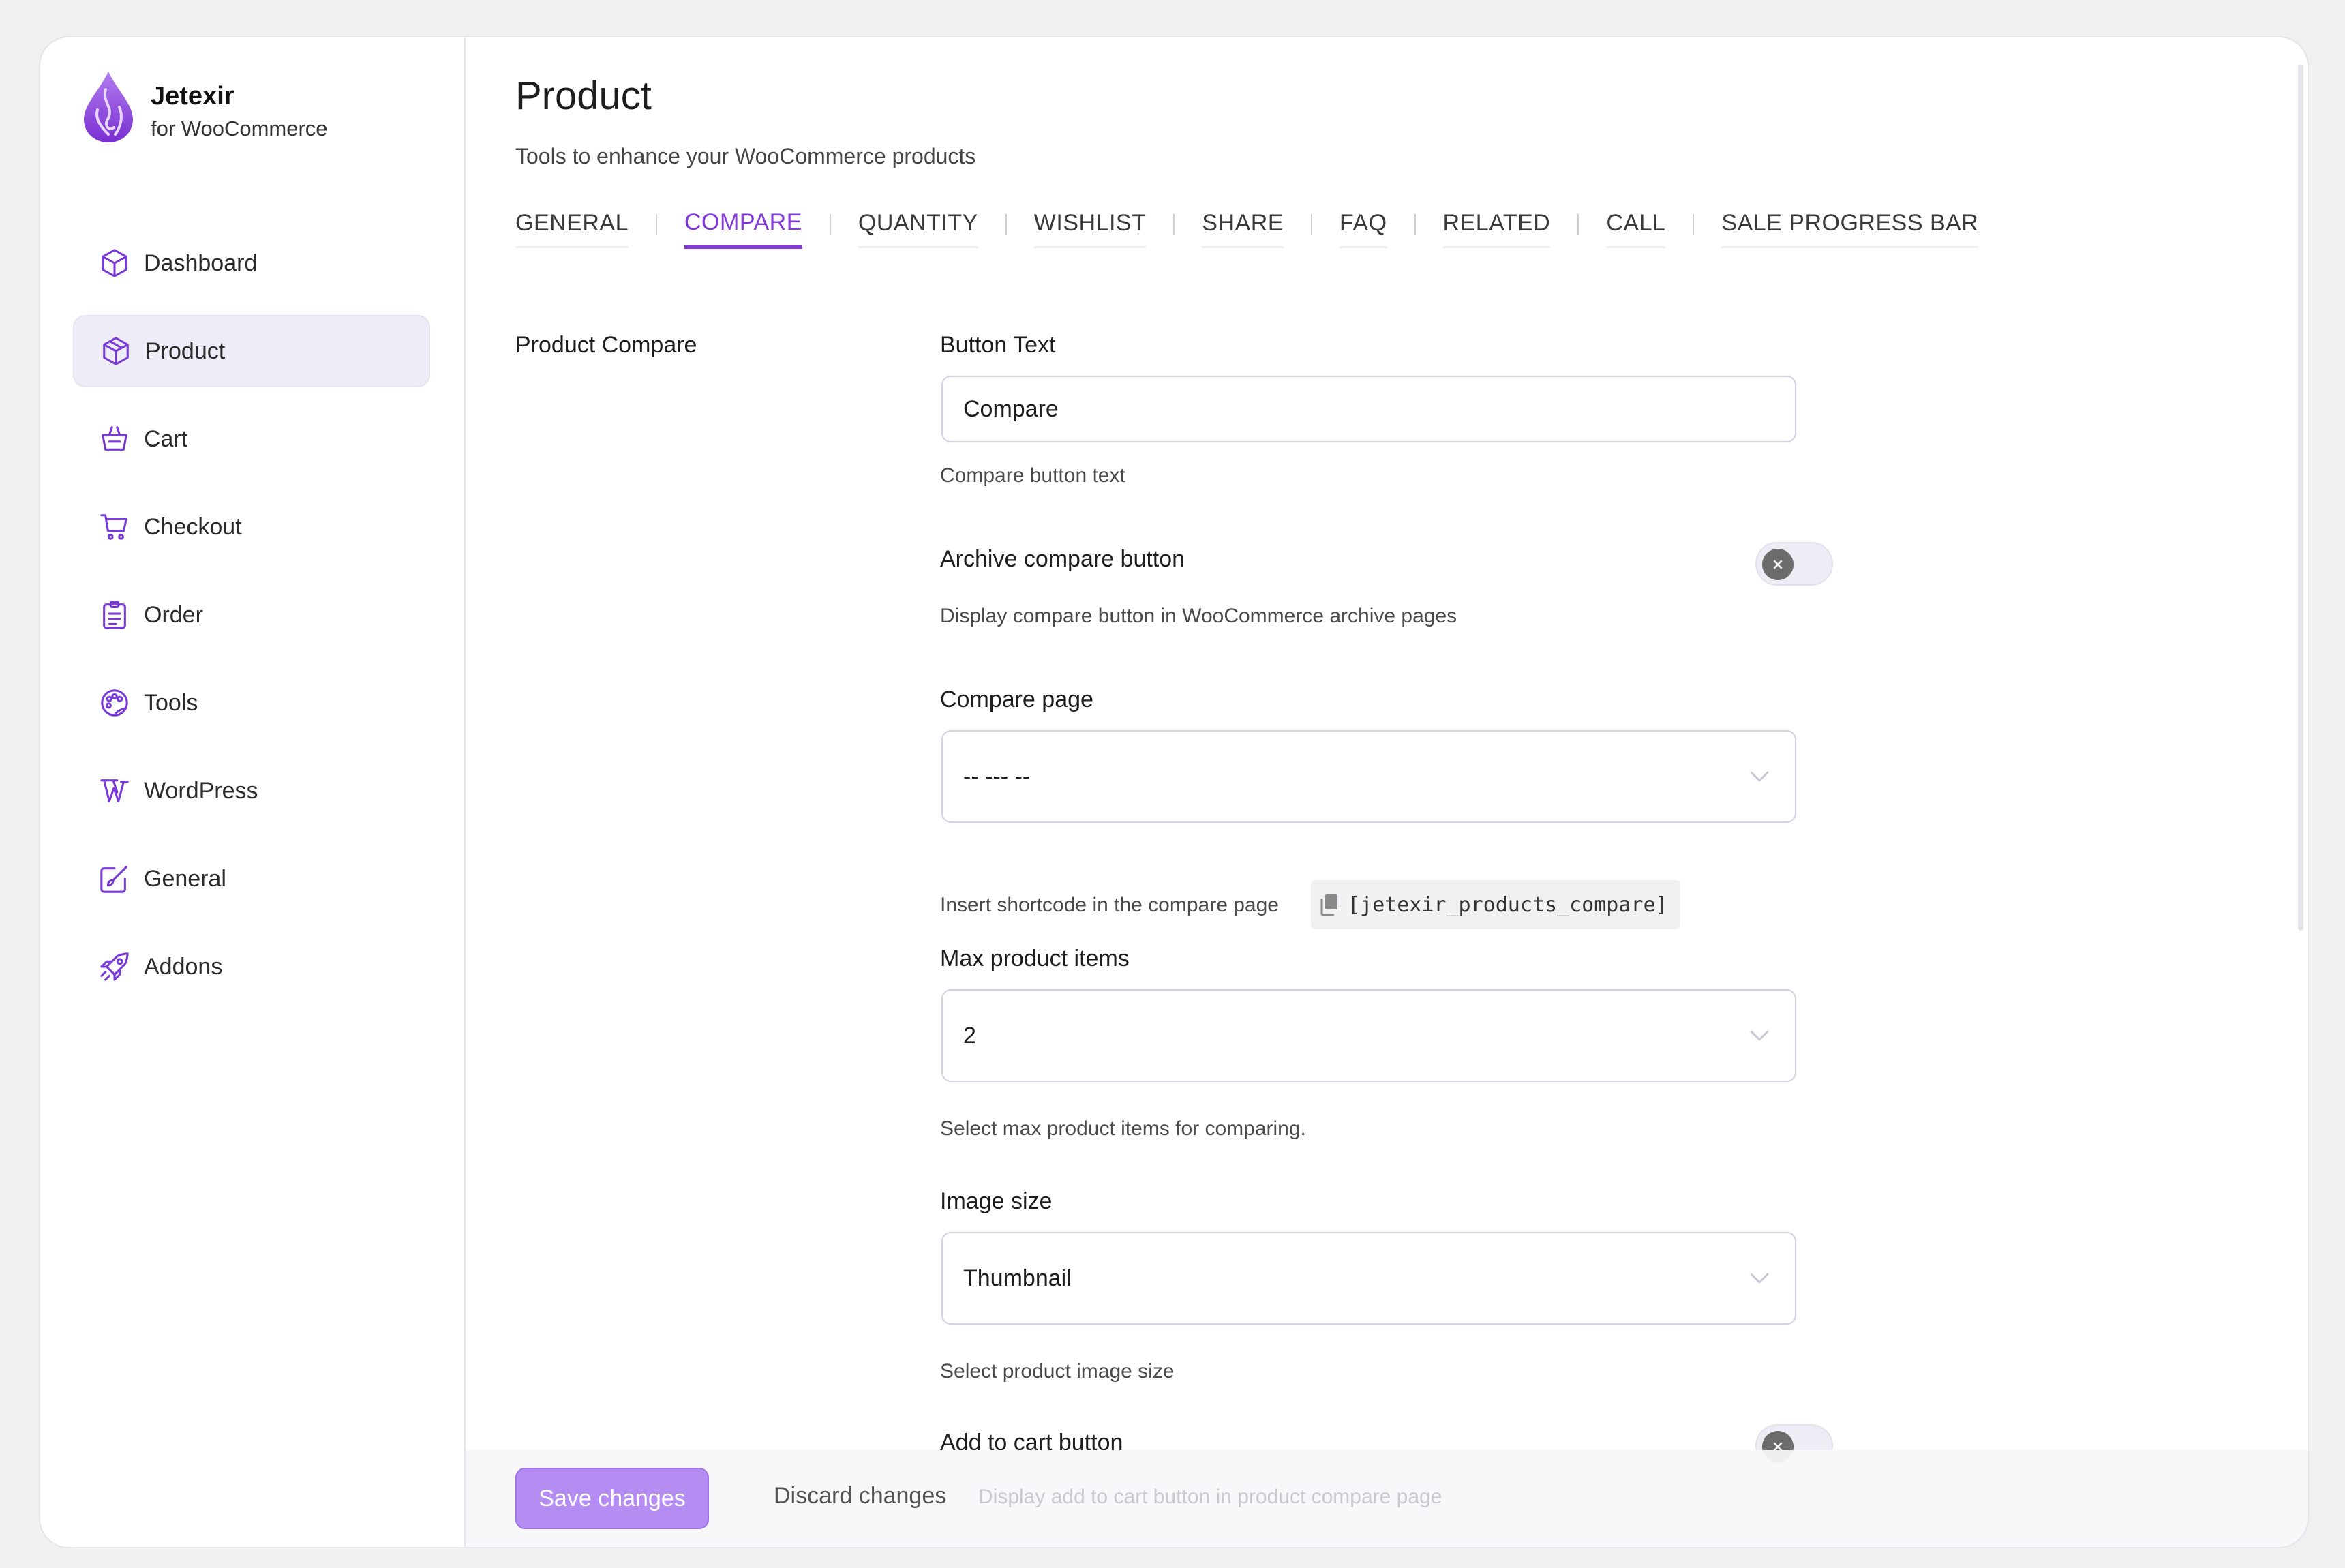 This screenshot has width=2345, height=1568. Describe the element at coordinates (109, 107) in the screenshot. I see `jetexir-logo-icon` at that location.